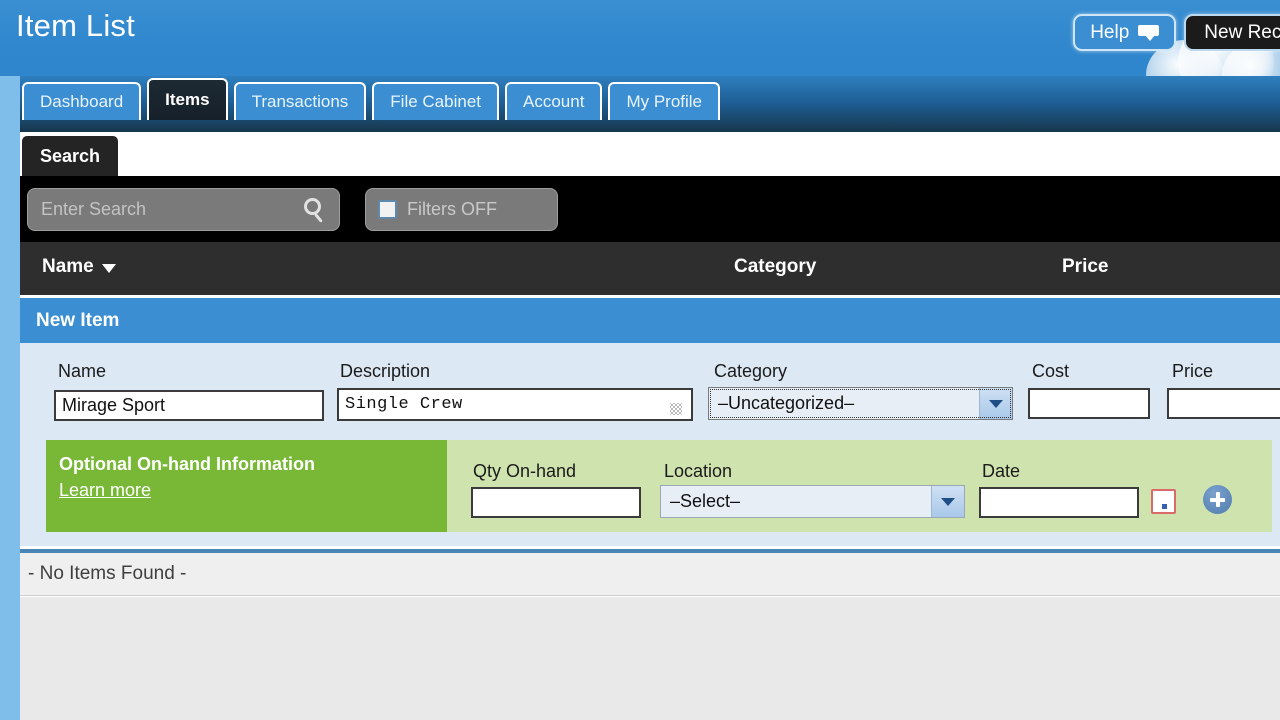 This screenshot has width=1280, height=720. Describe the element at coordinates (676, 409) in the screenshot. I see `resize-grip-icon` at that location.